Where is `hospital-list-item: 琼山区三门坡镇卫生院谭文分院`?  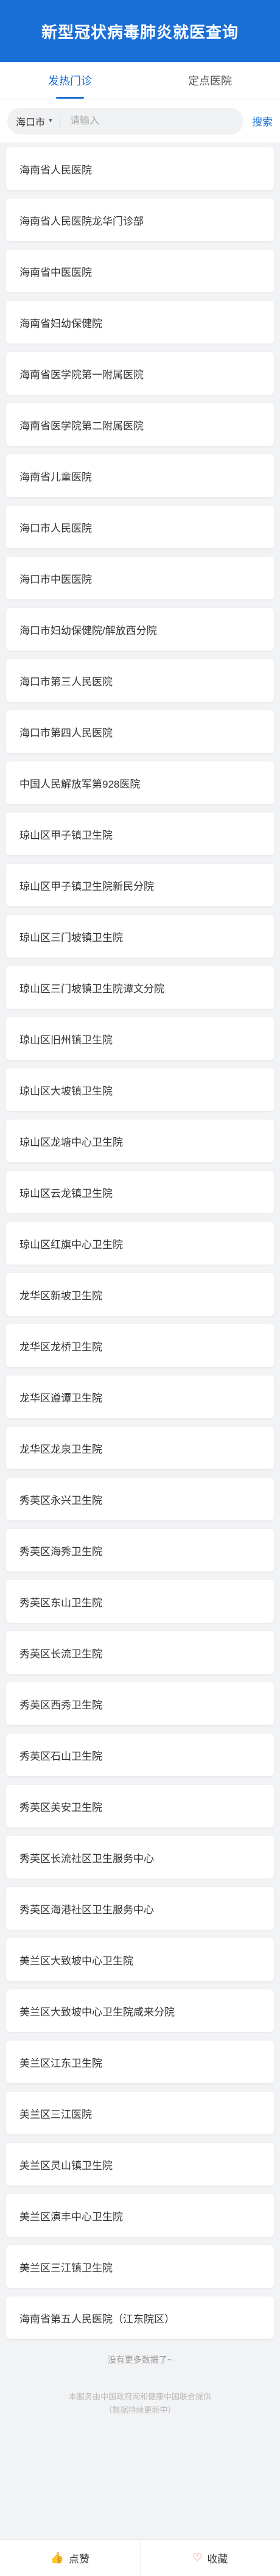
hospital-list-item: 琼山区三门坡镇卫生院谭文分院 is located at coordinates (140, 987).